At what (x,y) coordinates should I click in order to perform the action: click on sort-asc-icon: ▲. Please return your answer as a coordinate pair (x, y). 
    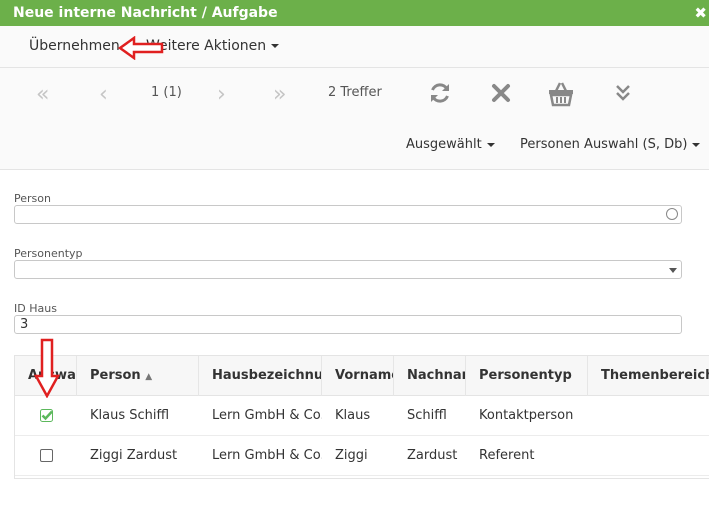
    Looking at the image, I should click on (149, 377).